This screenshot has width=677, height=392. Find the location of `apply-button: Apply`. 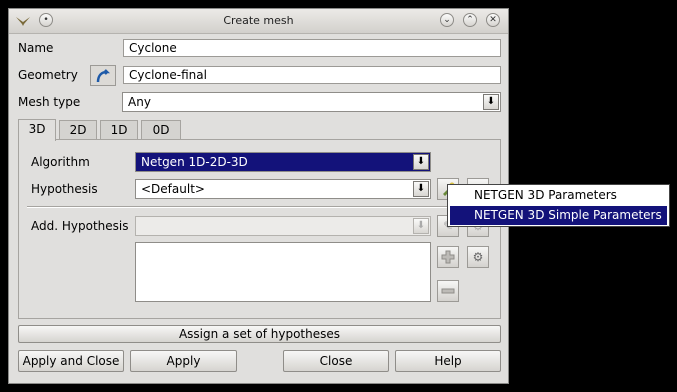

apply-button: Apply is located at coordinates (183, 361).